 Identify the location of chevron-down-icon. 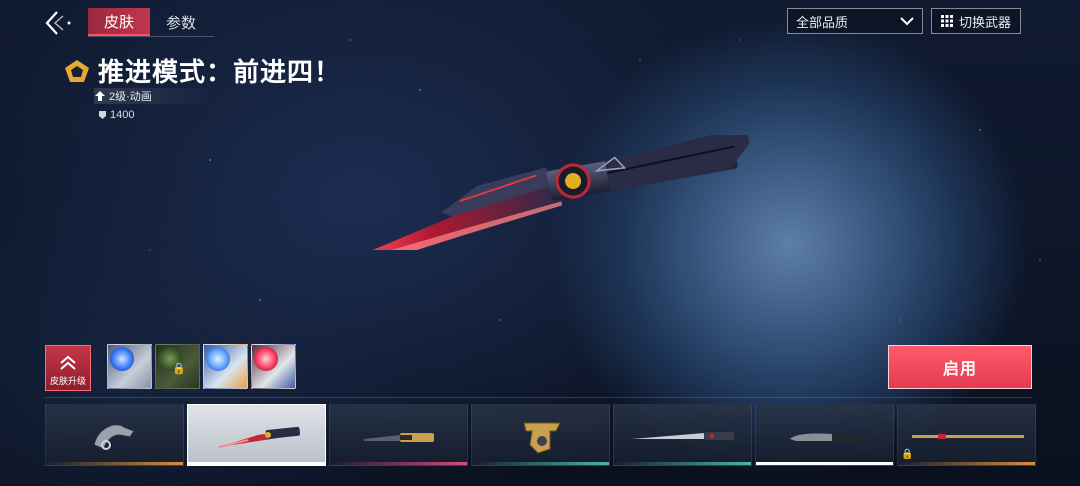
(907, 21).